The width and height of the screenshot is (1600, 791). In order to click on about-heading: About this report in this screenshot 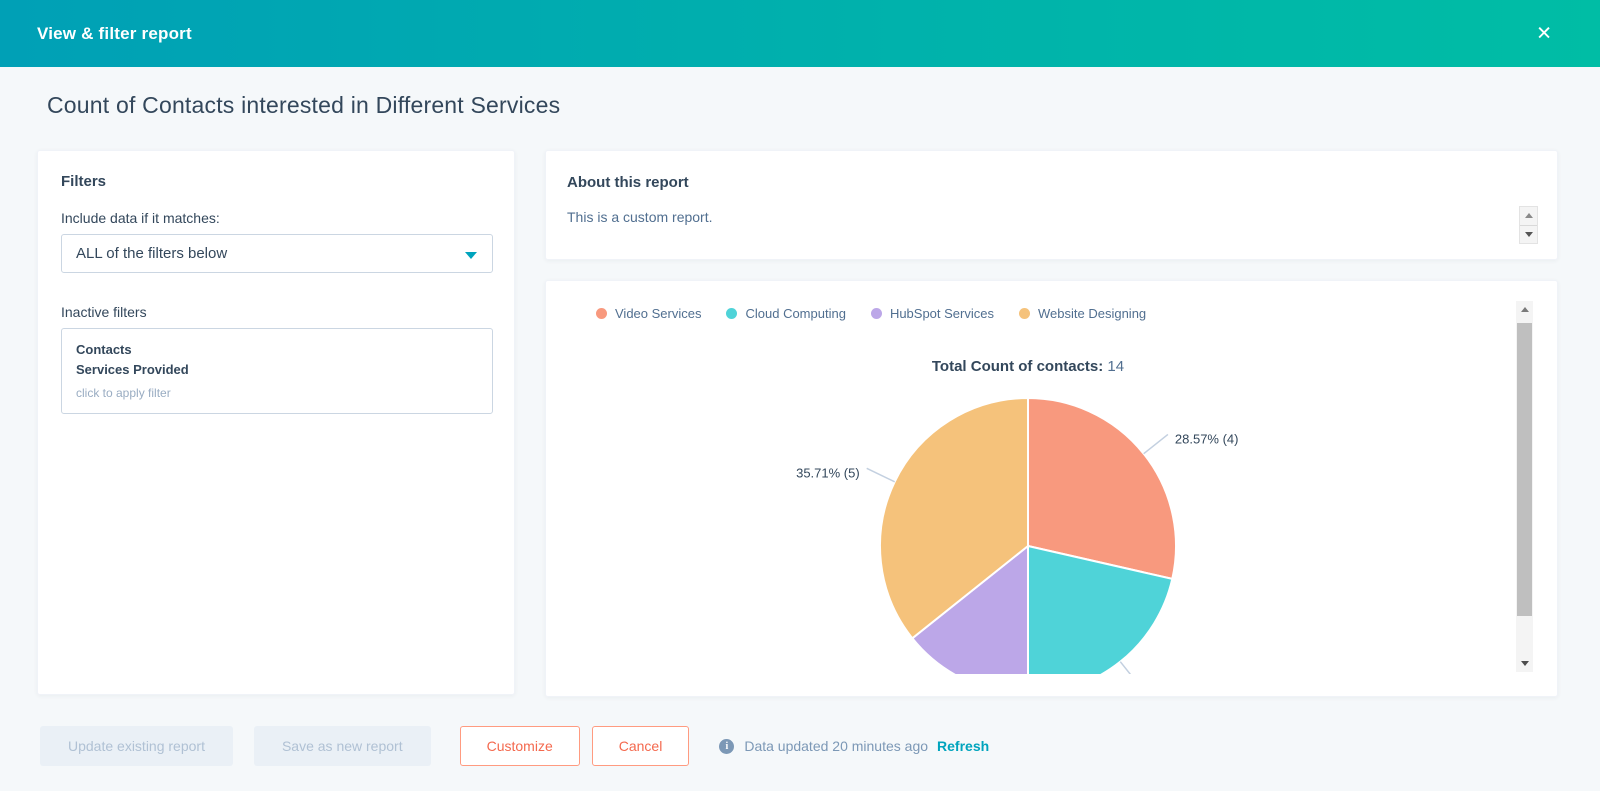, I will do `click(628, 182)`.